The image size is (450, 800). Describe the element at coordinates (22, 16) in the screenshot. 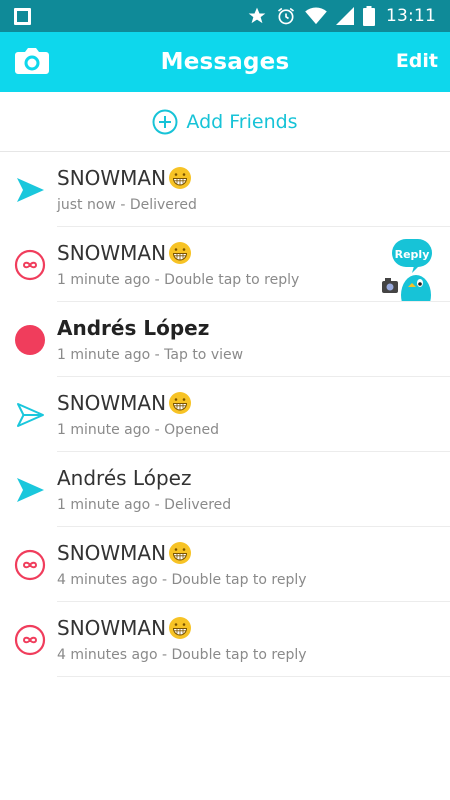

I see `notification-square-icon` at that location.